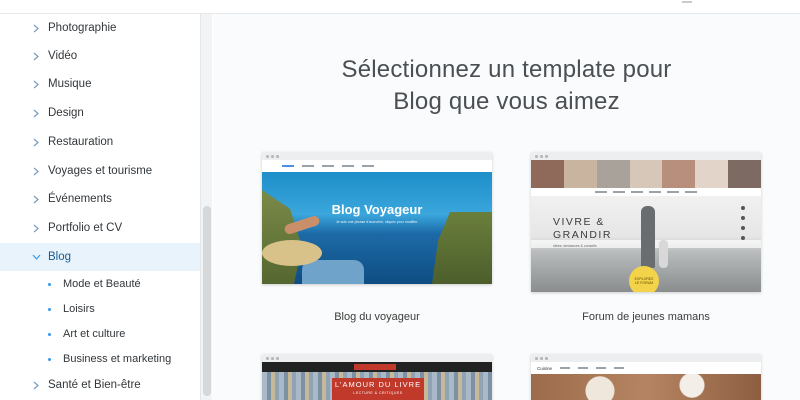  Describe the element at coordinates (94, 334) in the screenshot. I see `sidebar-subitem-label: Art et culture` at that location.